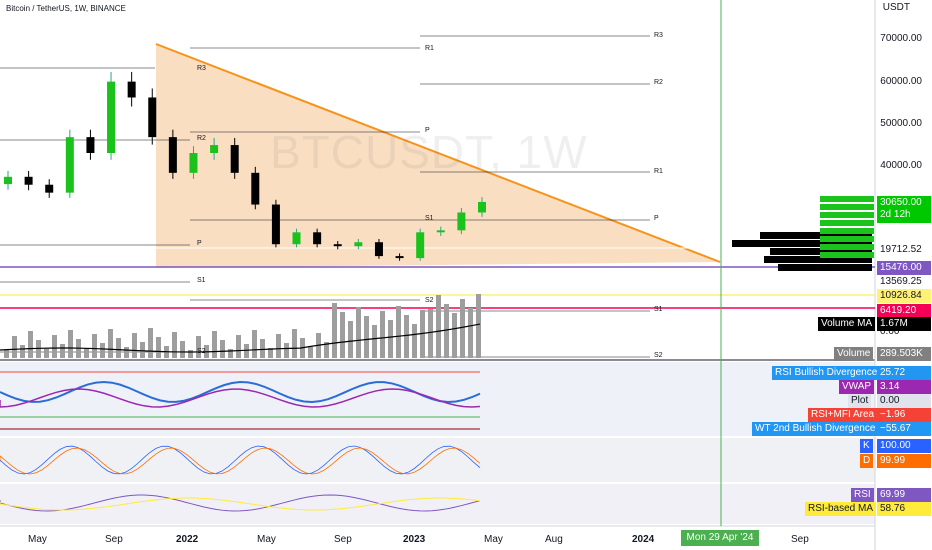 This screenshot has width=932, height=550. I want to click on price-tick: 40000.00, so click(901, 165).